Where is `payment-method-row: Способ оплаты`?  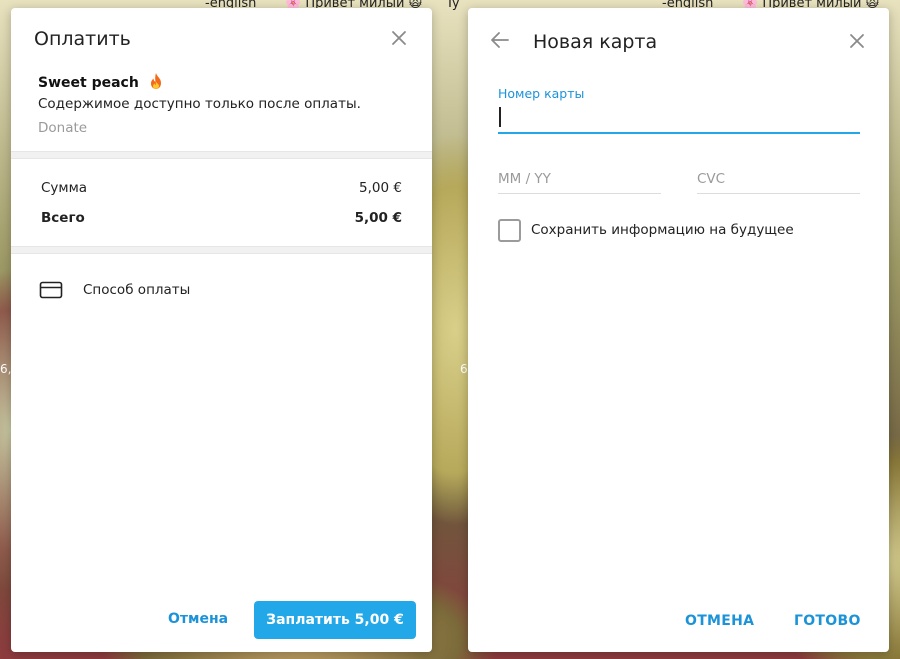 payment-method-row: Способ оплаты is located at coordinates (219, 290).